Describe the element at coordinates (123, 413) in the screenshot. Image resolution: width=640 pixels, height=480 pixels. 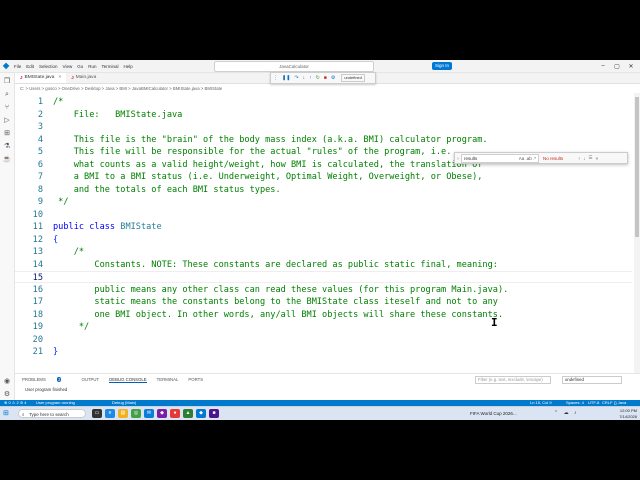
I see `file-explorer-icon: ▤` at that location.